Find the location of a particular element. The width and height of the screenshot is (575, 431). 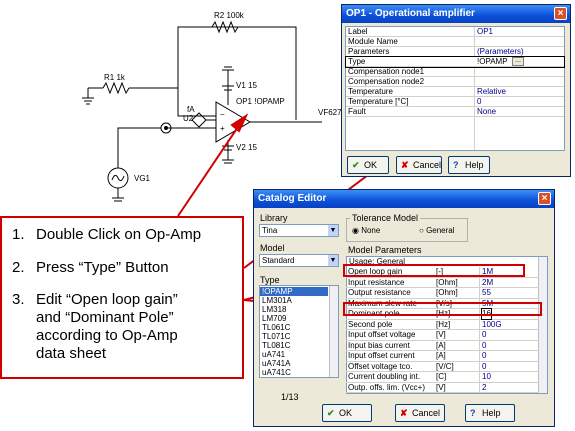

param-row: Second pole [Hz] 100G is located at coordinates (442, 324).